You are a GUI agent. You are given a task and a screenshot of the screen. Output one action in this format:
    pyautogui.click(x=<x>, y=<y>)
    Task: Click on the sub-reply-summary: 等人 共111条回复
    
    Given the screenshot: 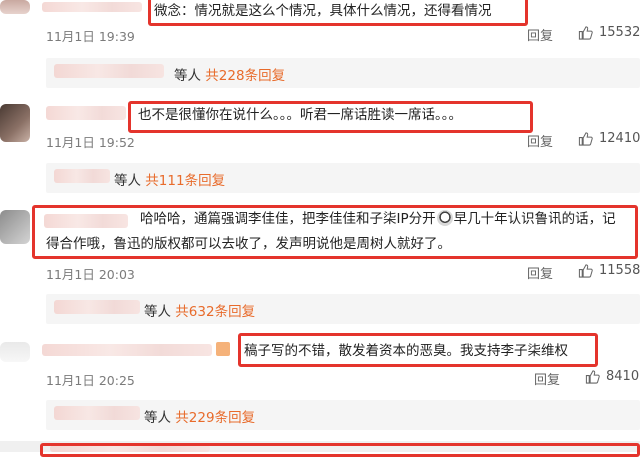 What is the action you would take?
    pyautogui.click(x=169, y=179)
    